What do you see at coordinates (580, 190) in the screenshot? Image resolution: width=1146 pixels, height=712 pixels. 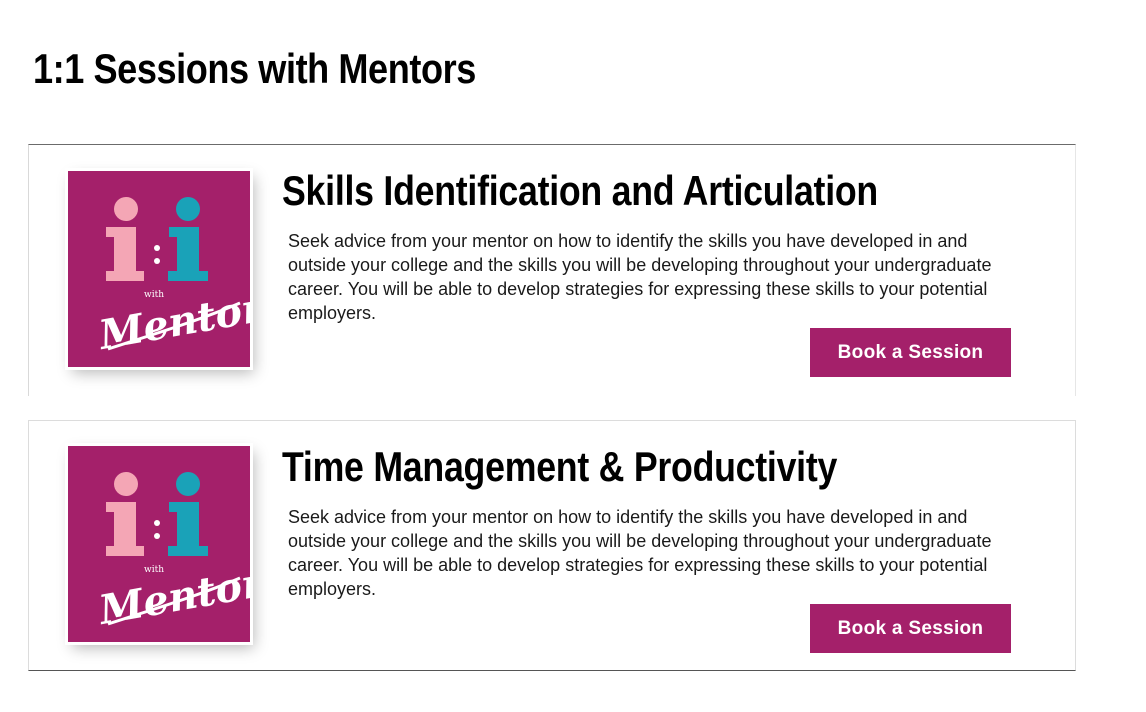 I see `session-title: Skills Identification and Articulation` at bounding box center [580, 190].